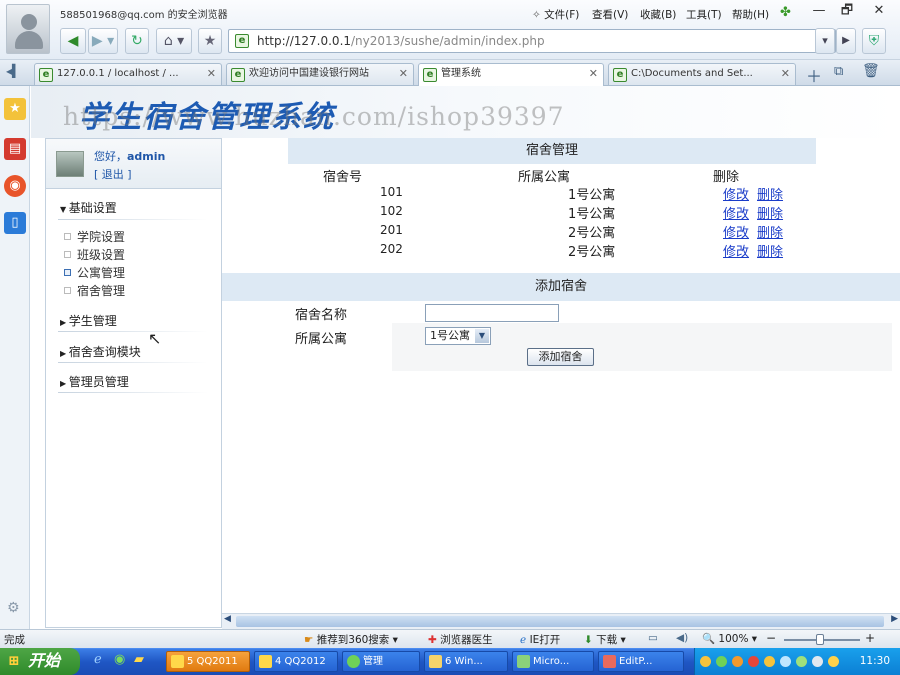  What do you see at coordinates (682, 638) in the screenshot?
I see `speaker-icon: ◀)` at bounding box center [682, 638].